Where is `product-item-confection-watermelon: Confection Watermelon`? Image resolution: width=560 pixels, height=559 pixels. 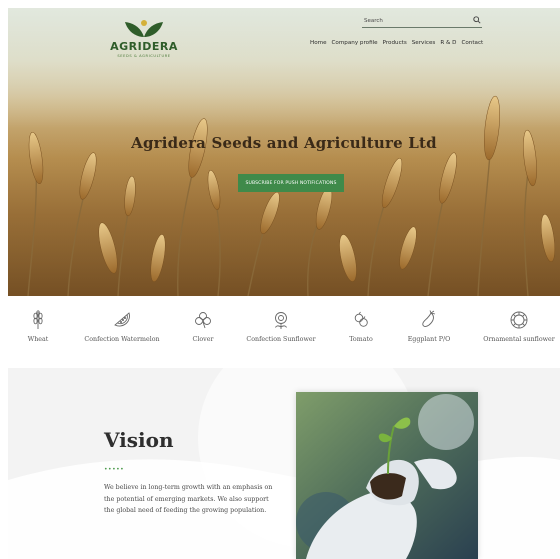 product-item-confection-watermelon: Confection Watermelon is located at coordinates (122, 326).